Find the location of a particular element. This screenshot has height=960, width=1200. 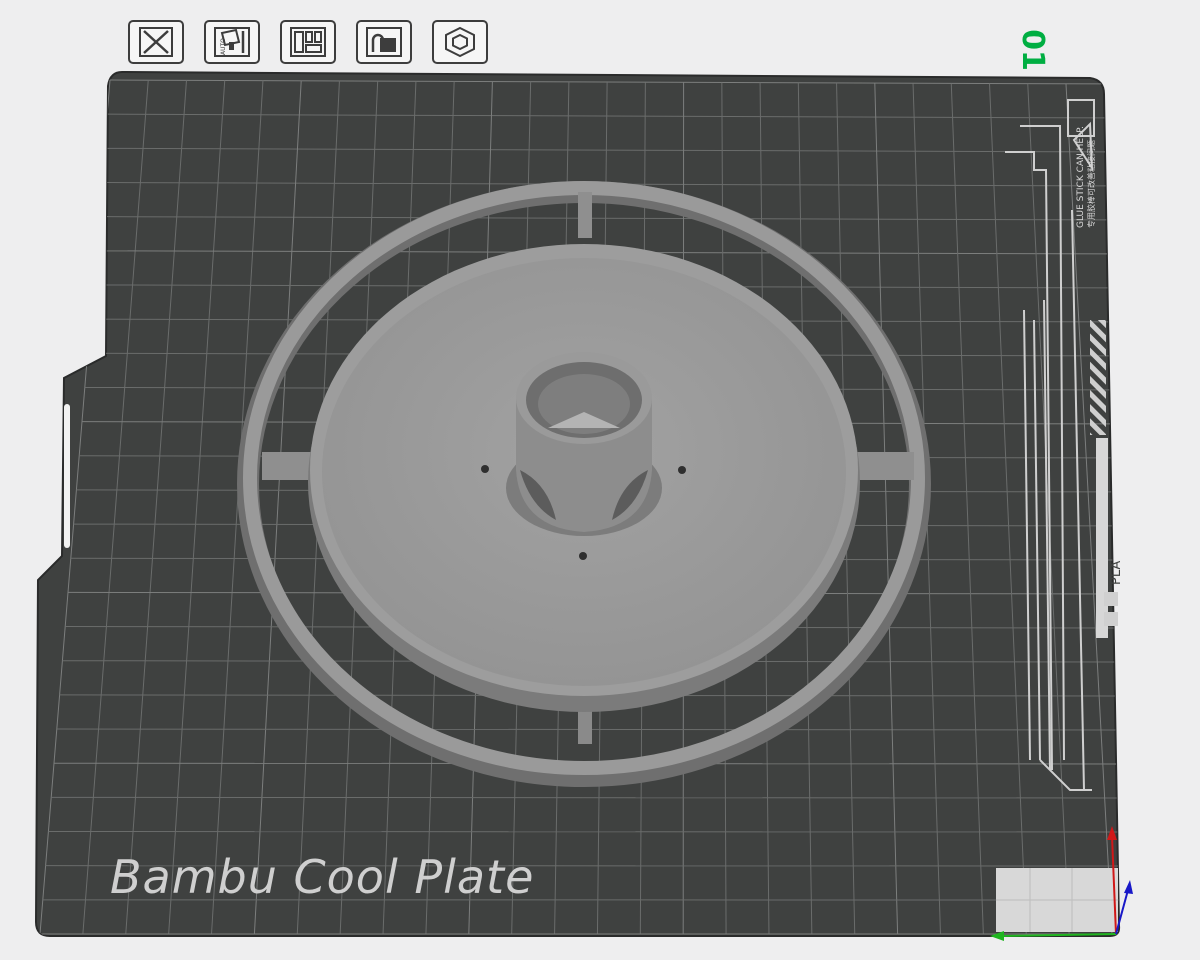

material-label: PLA is located at coordinates (1116, 573).